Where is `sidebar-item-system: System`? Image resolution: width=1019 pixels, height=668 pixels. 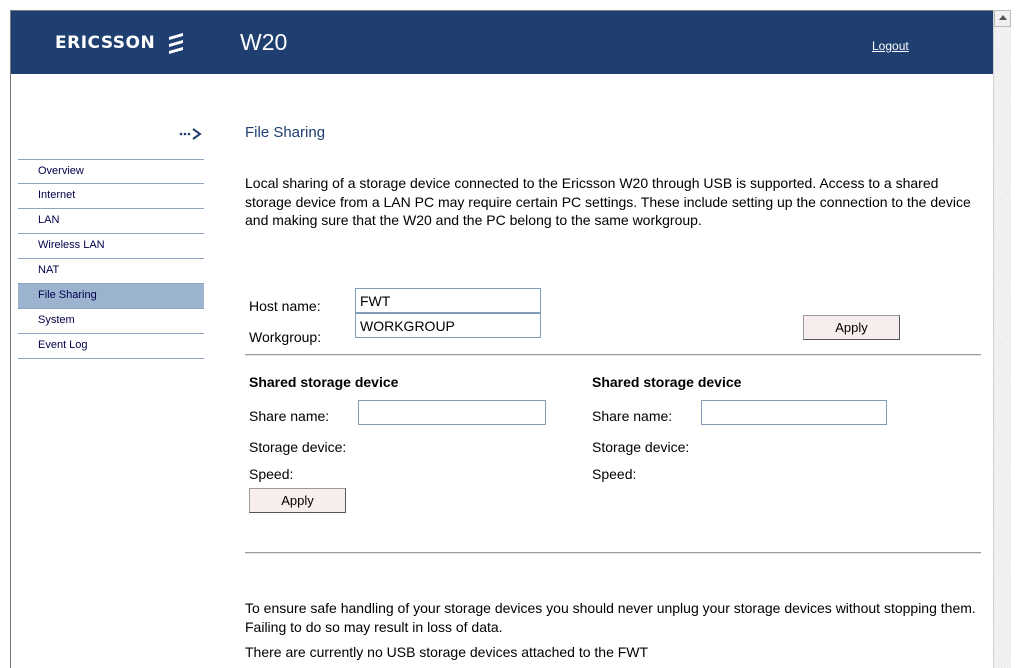
sidebar-item-system: System is located at coordinates (111, 321).